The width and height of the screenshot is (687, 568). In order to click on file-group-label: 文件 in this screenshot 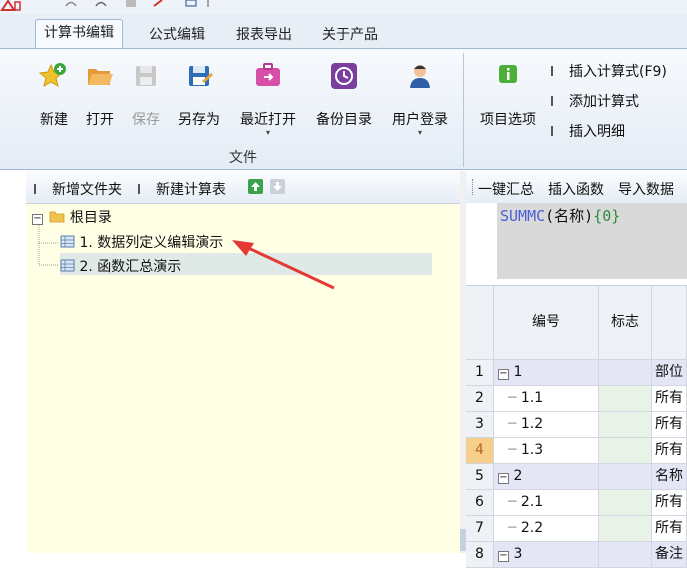, I will do `click(243, 158)`.